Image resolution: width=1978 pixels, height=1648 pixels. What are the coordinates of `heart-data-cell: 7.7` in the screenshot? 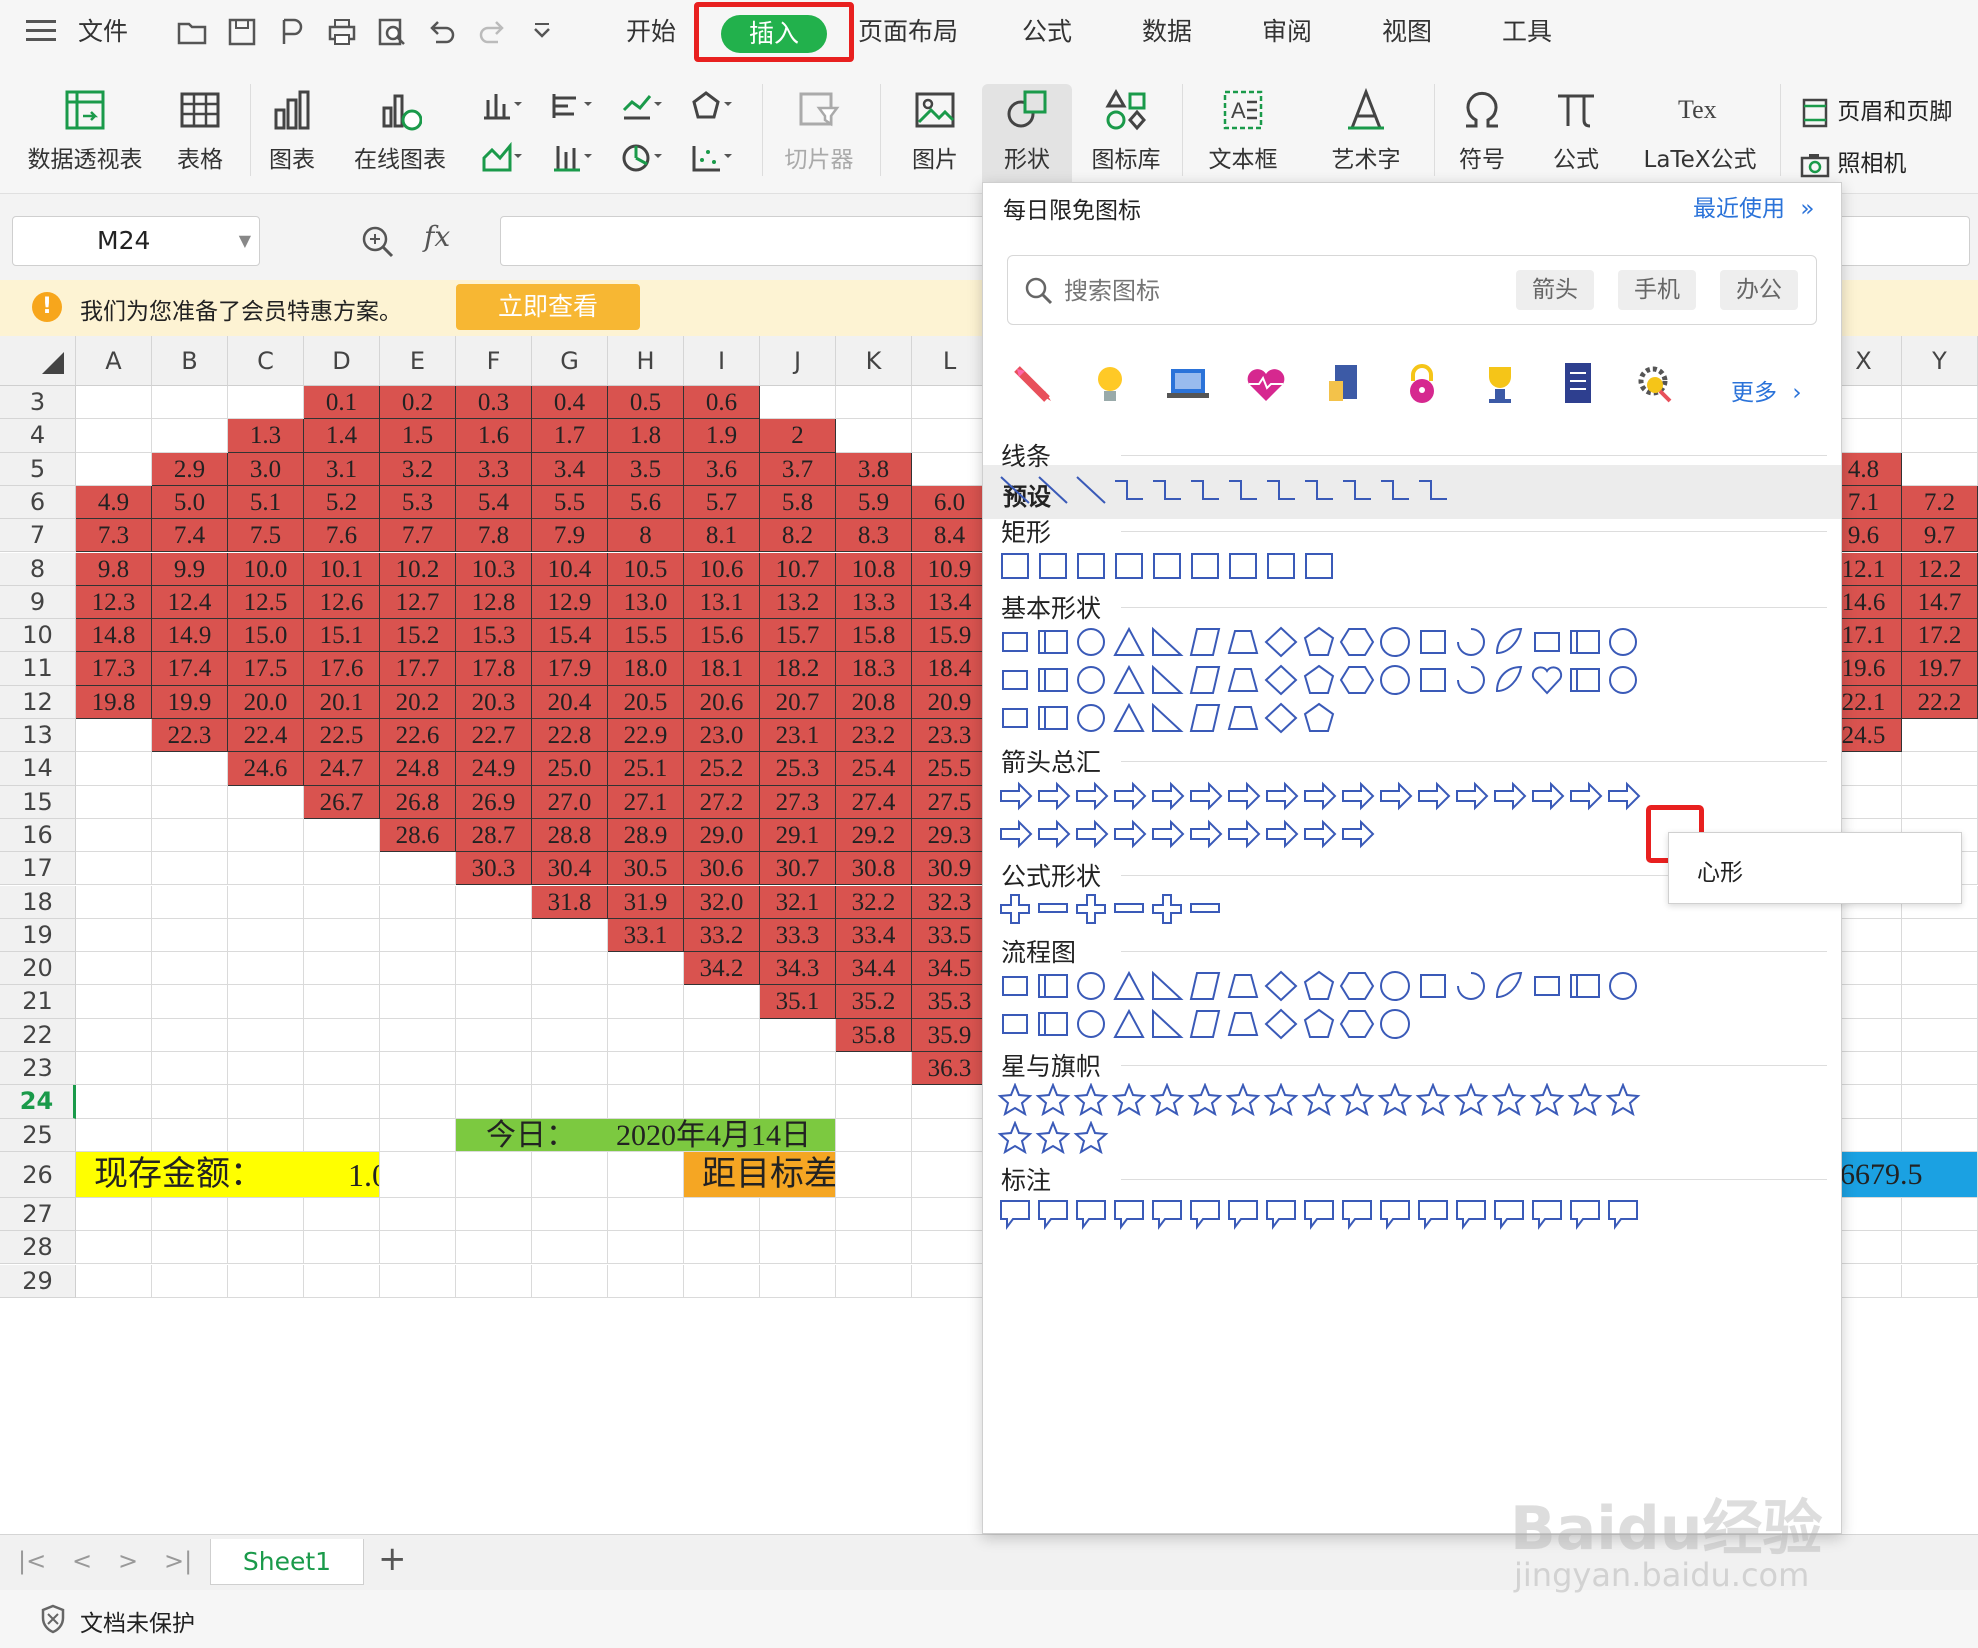 It's located at (418, 536).